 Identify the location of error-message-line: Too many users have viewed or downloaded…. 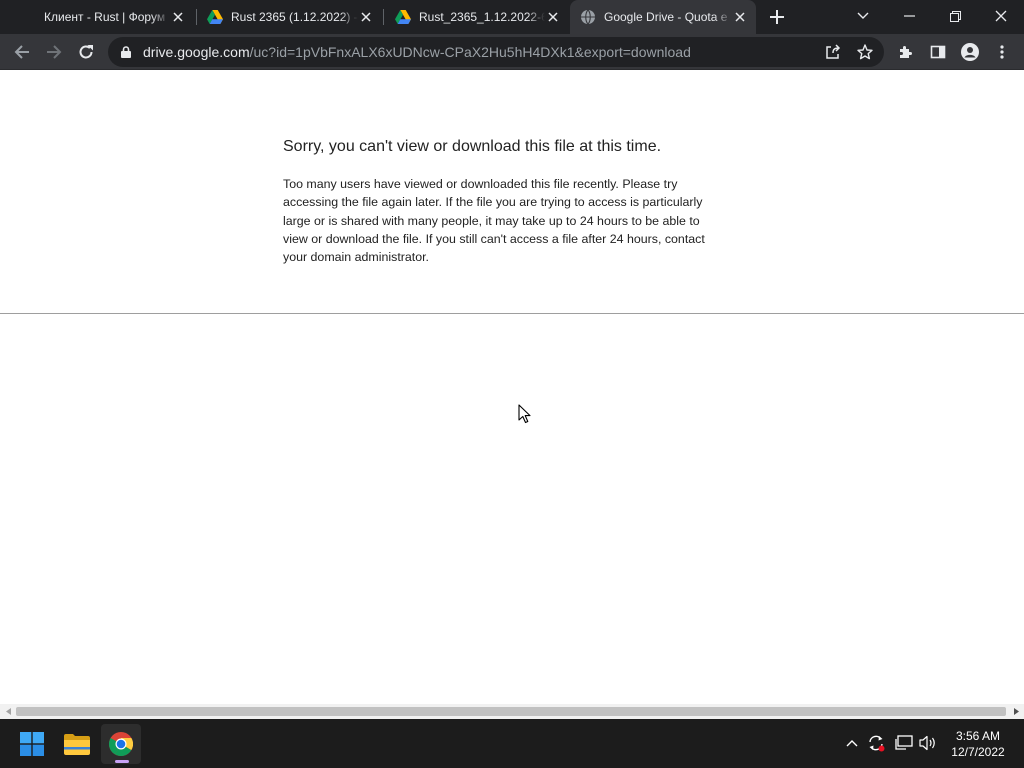
(480, 184).